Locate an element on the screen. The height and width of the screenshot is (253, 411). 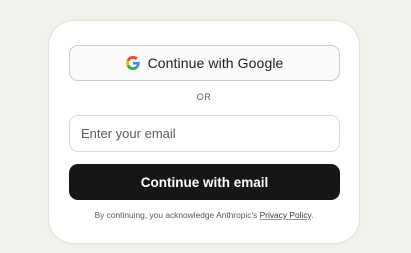
continue-with-google-button: Continue with Google is located at coordinates (204, 63).